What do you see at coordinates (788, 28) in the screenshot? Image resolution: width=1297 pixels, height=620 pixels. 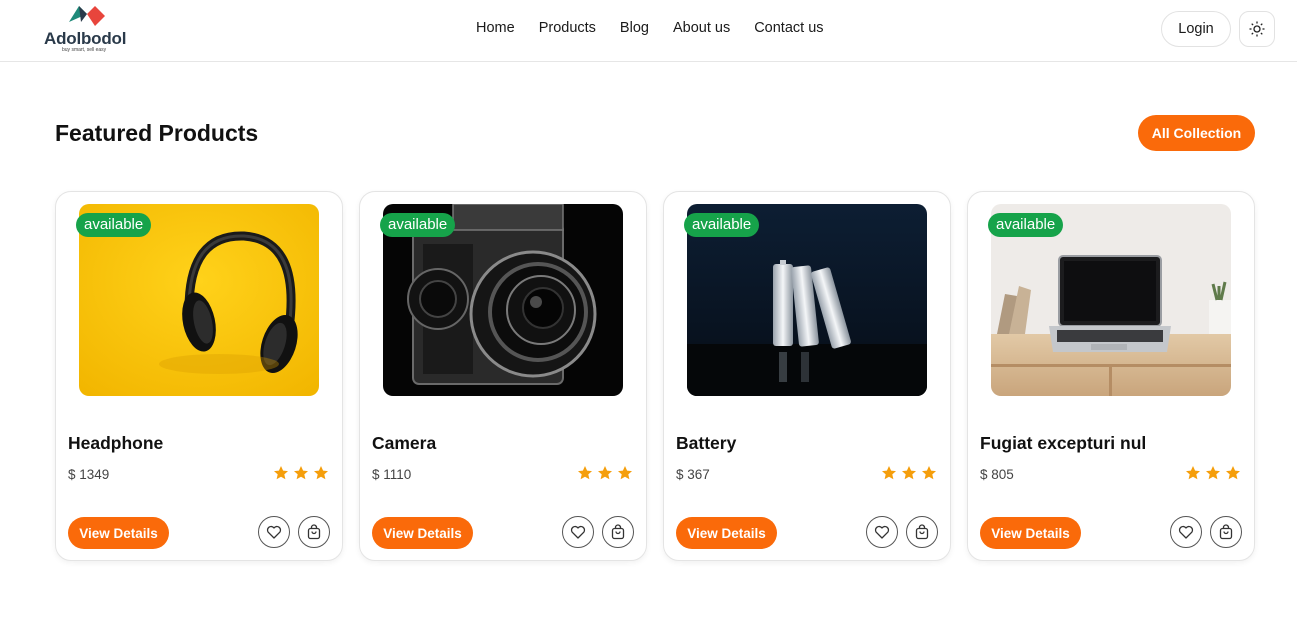 I see `nav-contact: Contact us` at bounding box center [788, 28].